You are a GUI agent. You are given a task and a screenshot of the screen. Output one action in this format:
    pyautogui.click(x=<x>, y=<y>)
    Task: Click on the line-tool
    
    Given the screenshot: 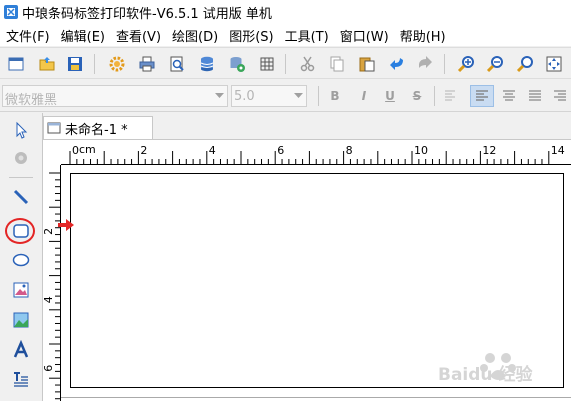 What is the action you would take?
    pyautogui.click(x=21, y=197)
    